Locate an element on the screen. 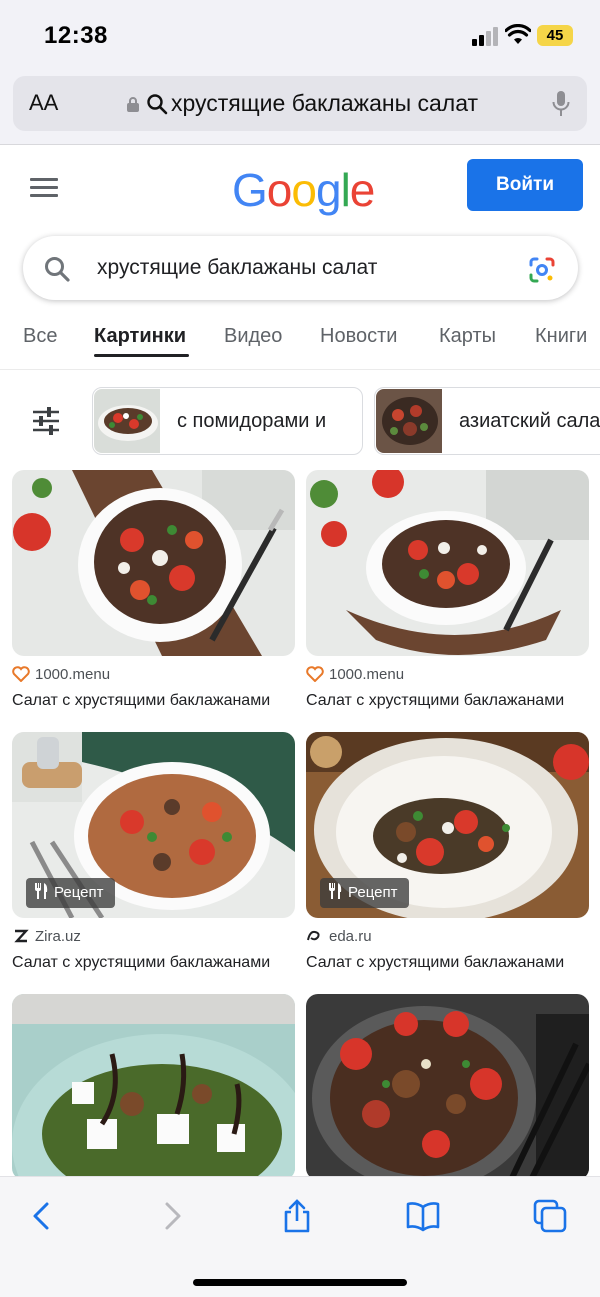 The width and height of the screenshot is (600, 1297). status-time: 12:38 is located at coordinates (76, 35).